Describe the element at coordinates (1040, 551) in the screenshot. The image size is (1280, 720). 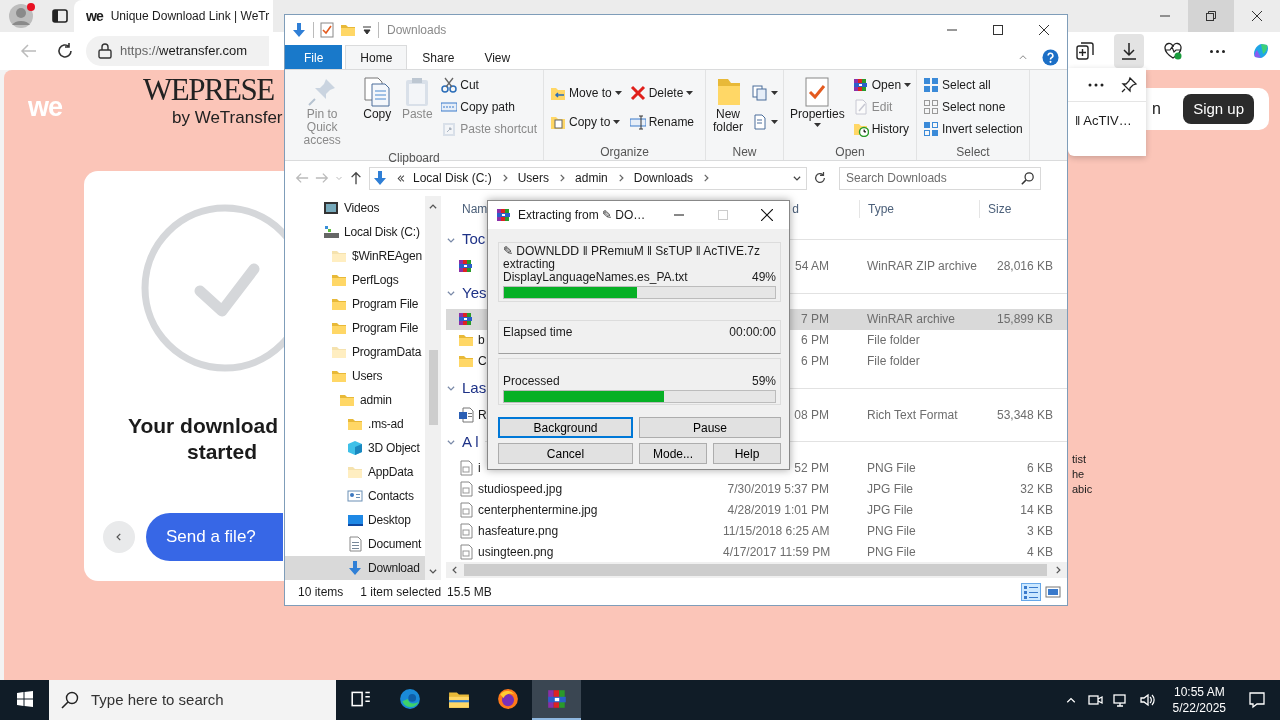
I see `file-size: 4 KB` at that location.